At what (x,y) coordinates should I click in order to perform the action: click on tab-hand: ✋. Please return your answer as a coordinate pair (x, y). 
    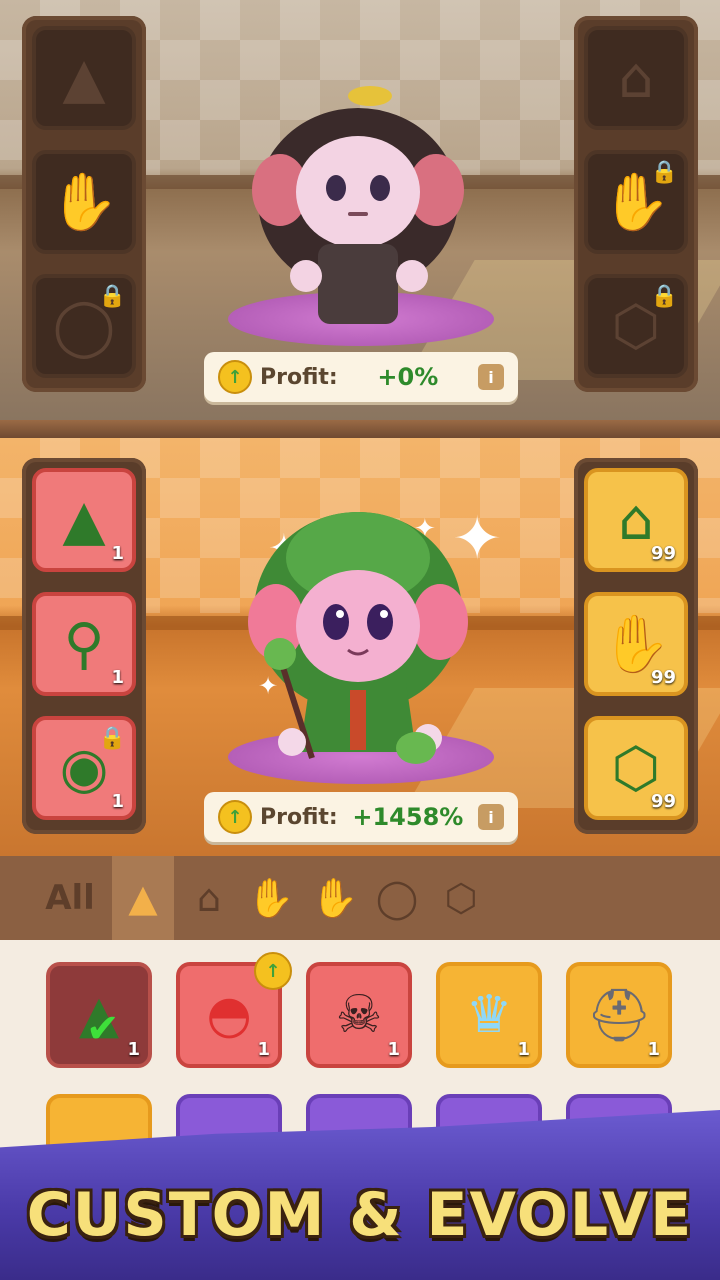
    Looking at the image, I should click on (335, 898).